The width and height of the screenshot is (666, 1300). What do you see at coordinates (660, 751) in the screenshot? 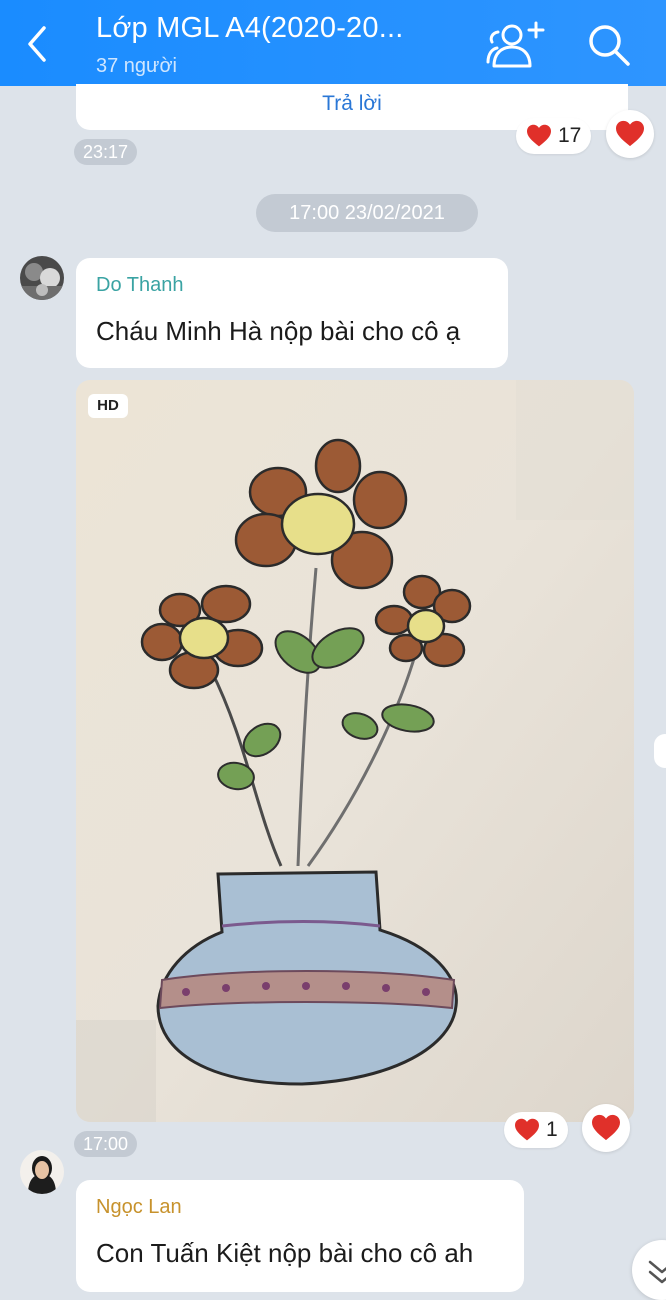
I see `side-scroll-handle` at bounding box center [660, 751].